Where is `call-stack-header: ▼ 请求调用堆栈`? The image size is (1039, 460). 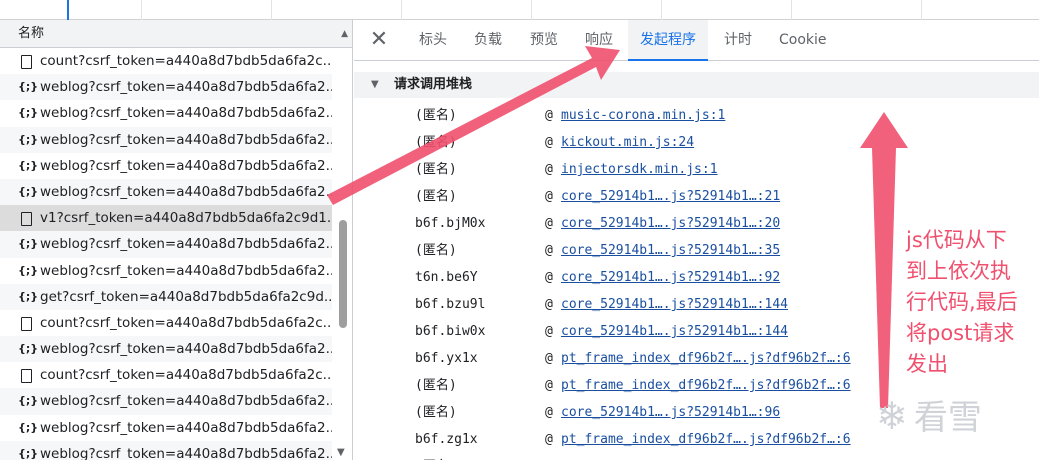 call-stack-header: ▼ 请求调用堆栈 is located at coordinates (696, 85).